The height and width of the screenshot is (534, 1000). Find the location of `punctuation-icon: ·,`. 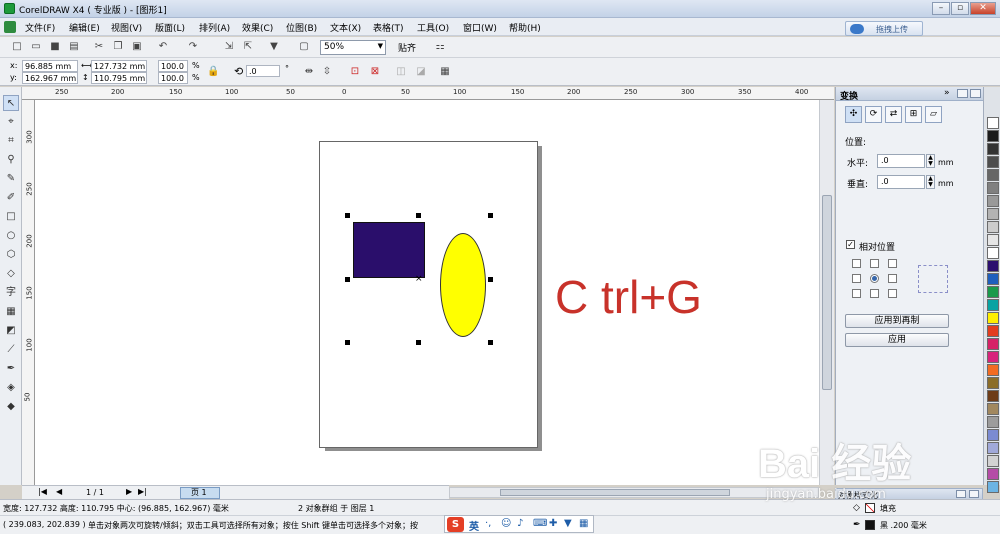

punctuation-icon: ·, is located at coordinates (488, 523).